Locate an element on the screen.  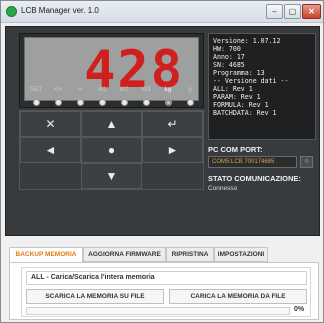
indicator-dot-w3 is located at coordinates (146, 102).